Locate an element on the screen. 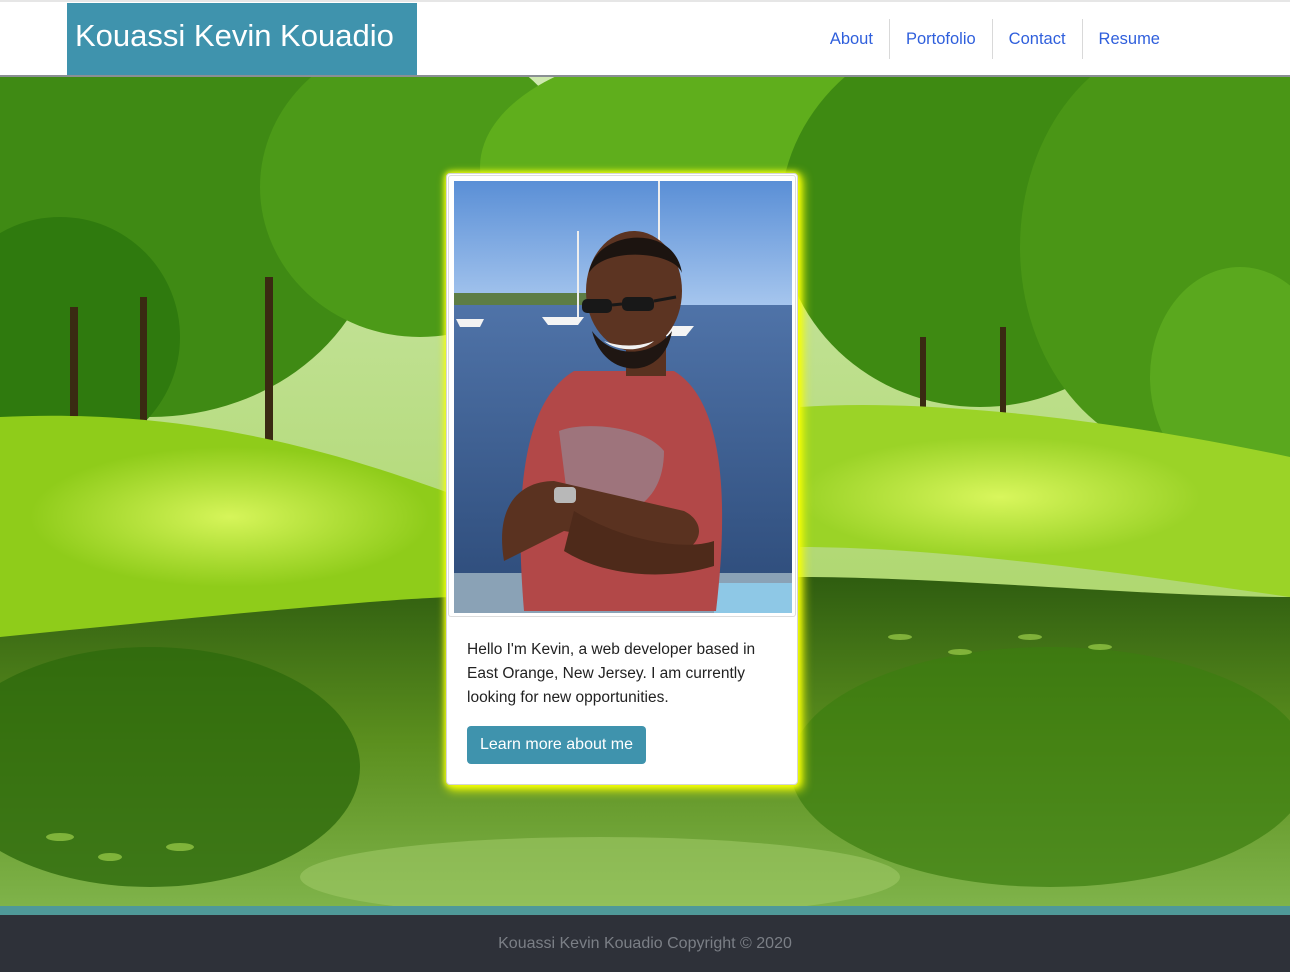 Image resolution: width=1290 pixels, height=973 pixels. footer: Kouassi Kevin Kouadio Copyright © 2020 is located at coordinates (645, 943).